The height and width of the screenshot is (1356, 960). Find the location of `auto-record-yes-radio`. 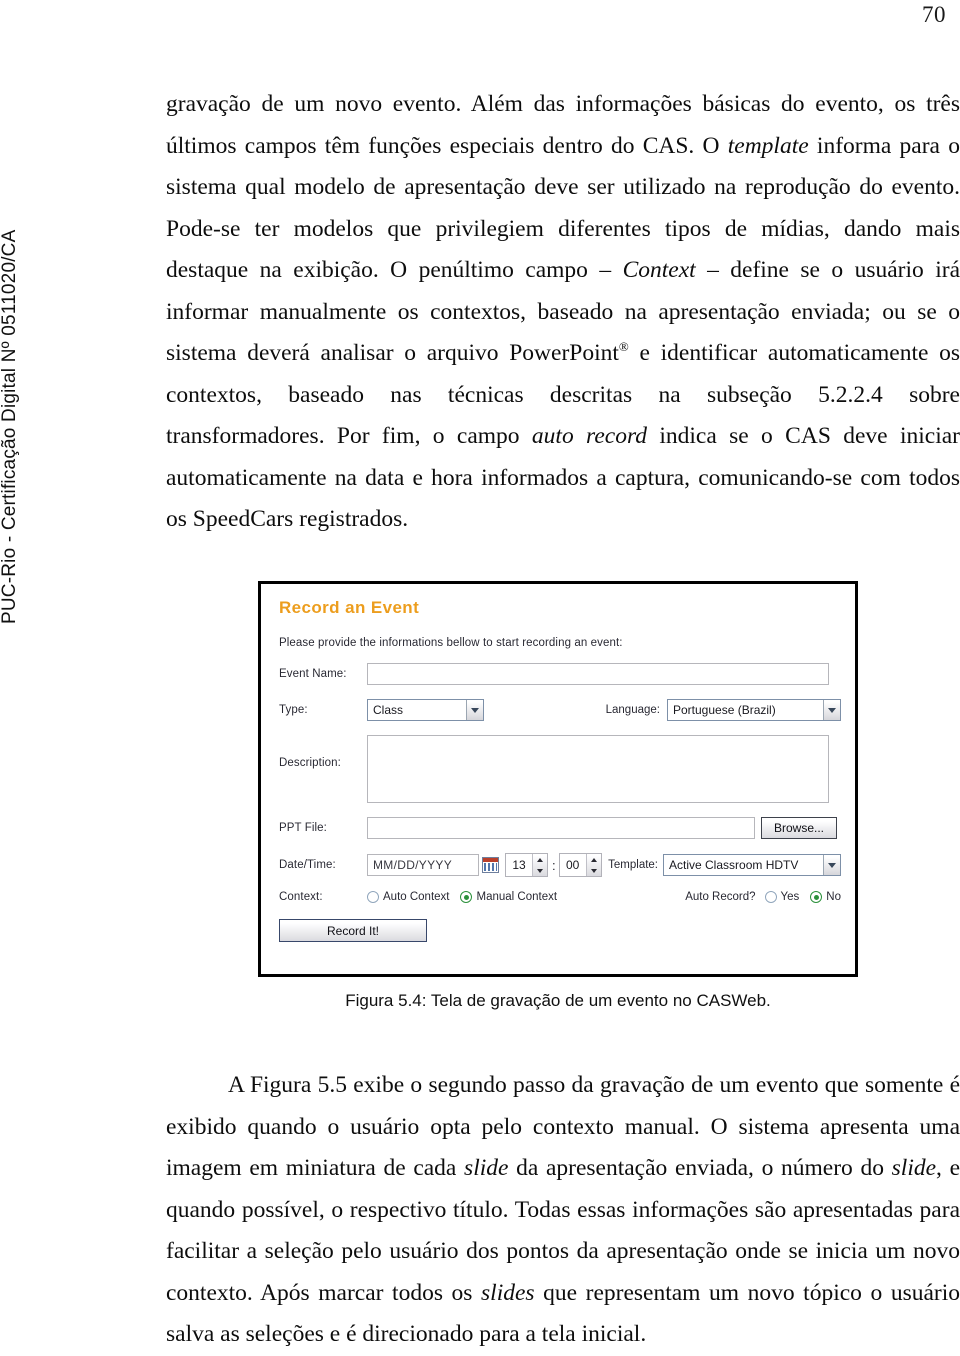

auto-record-yes-radio is located at coordinates (770, 897).